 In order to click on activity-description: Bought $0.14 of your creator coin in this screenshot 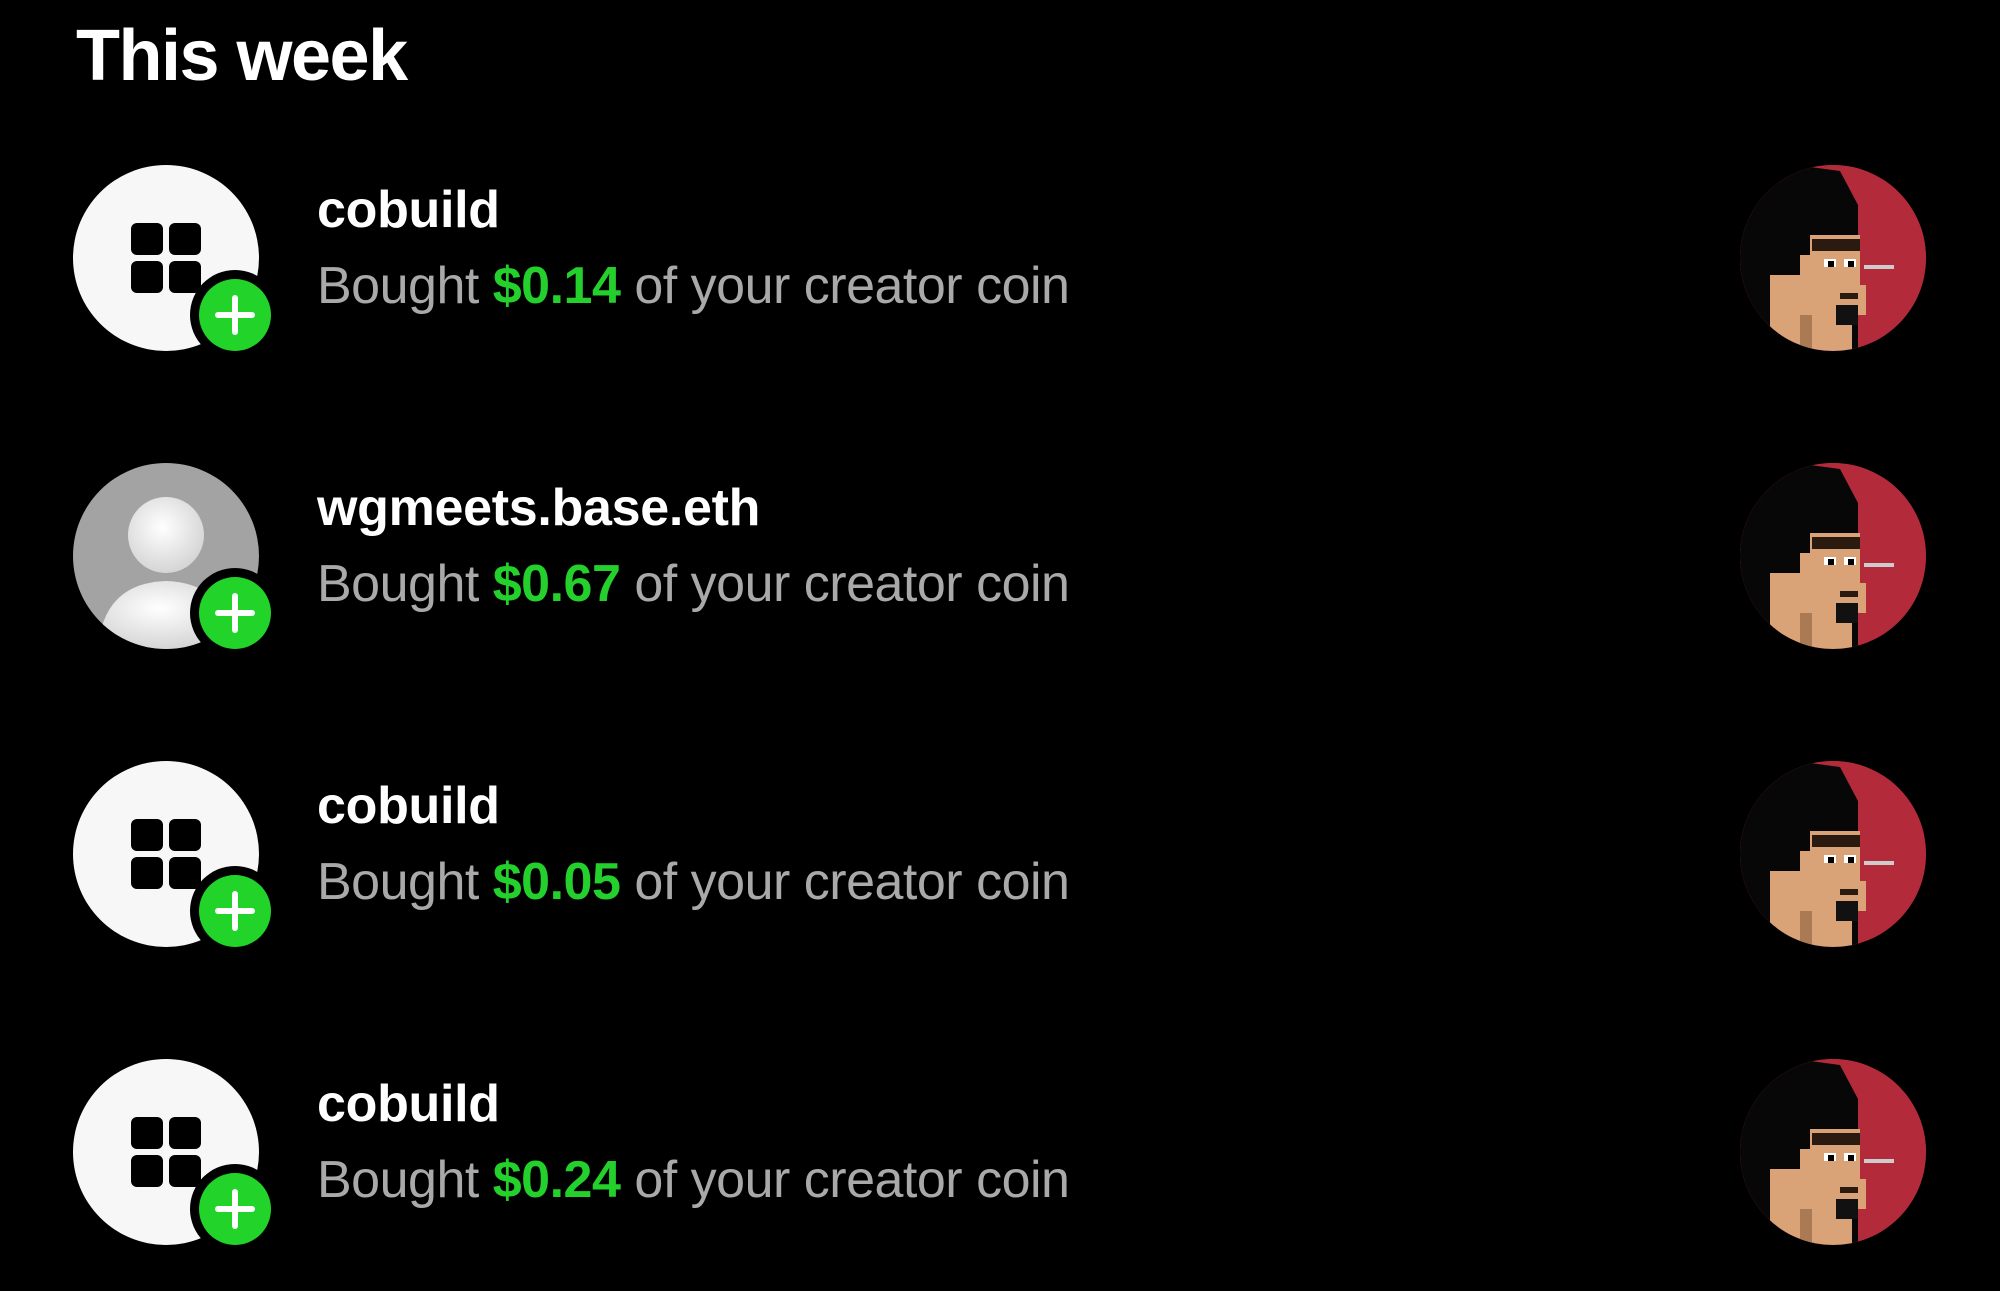, I will do `click(693, 286)`.